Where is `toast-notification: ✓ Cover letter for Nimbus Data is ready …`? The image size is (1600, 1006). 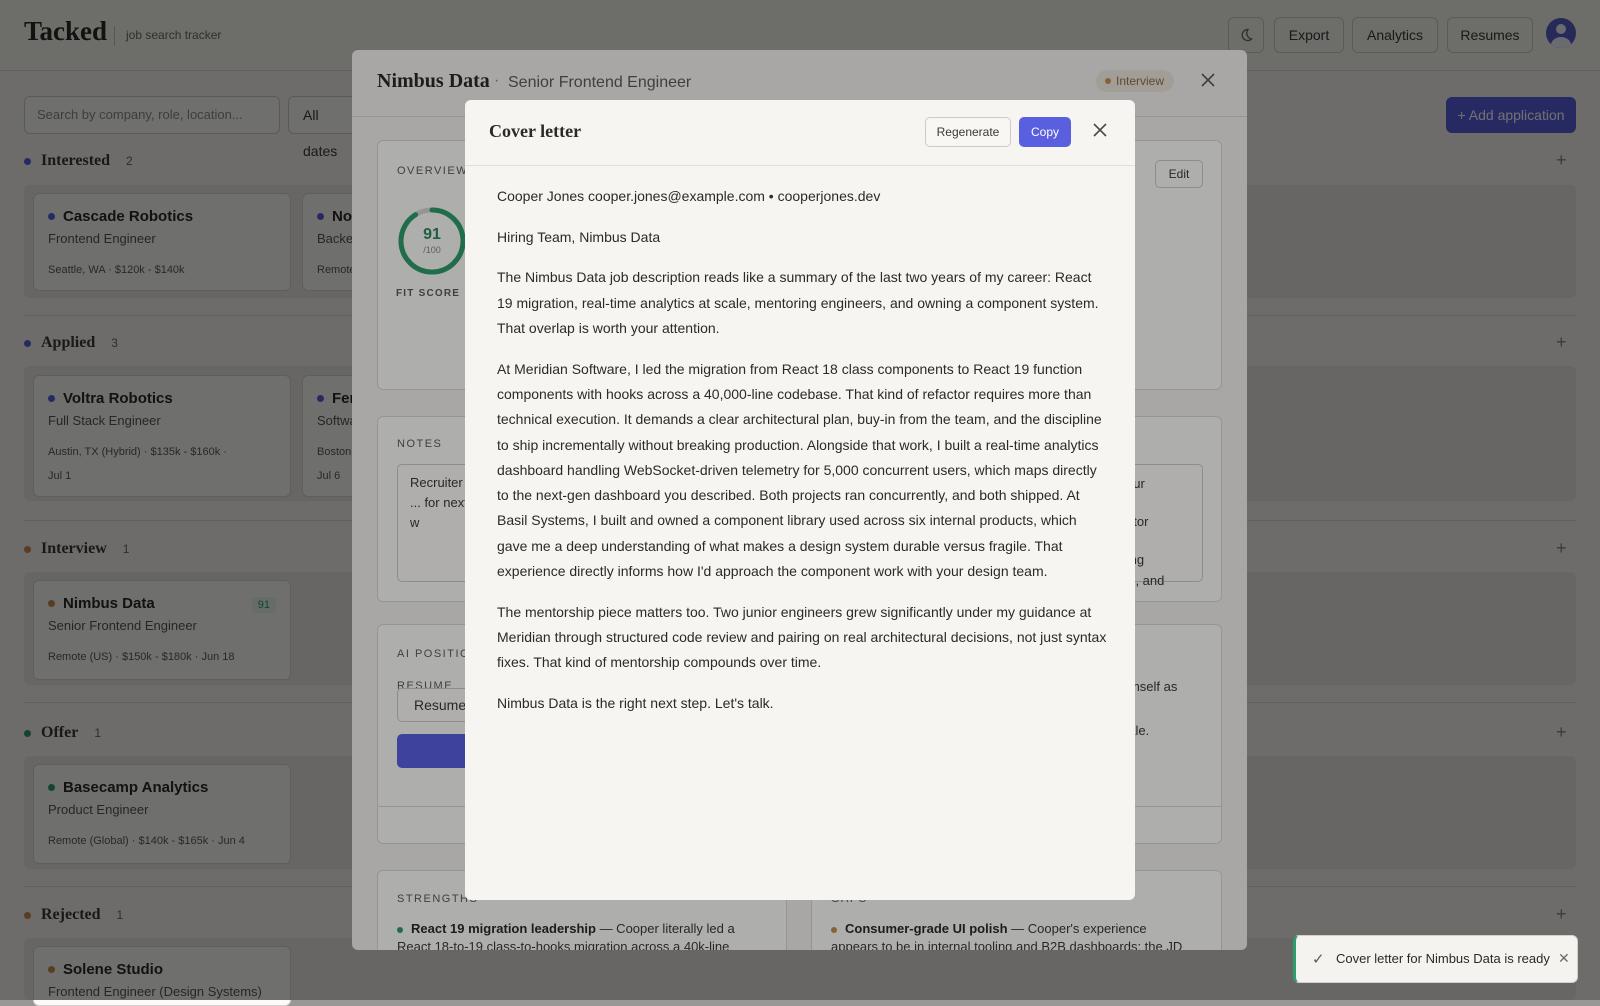
toast-notification: ✓ Cover letter for Nimbus Data is ready … is located at coordinates (1435, 959).